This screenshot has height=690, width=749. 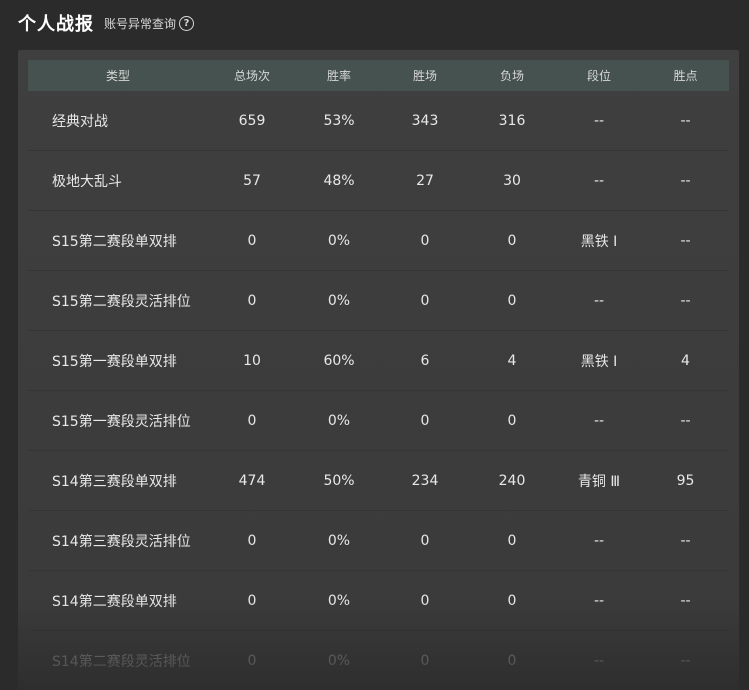 What do you see at coordinates (378, 601) in the screenshot?
I see `table-row: S14第二赛段单双排 0 0% 0 0 -- --` at bounding box center [378, 601].